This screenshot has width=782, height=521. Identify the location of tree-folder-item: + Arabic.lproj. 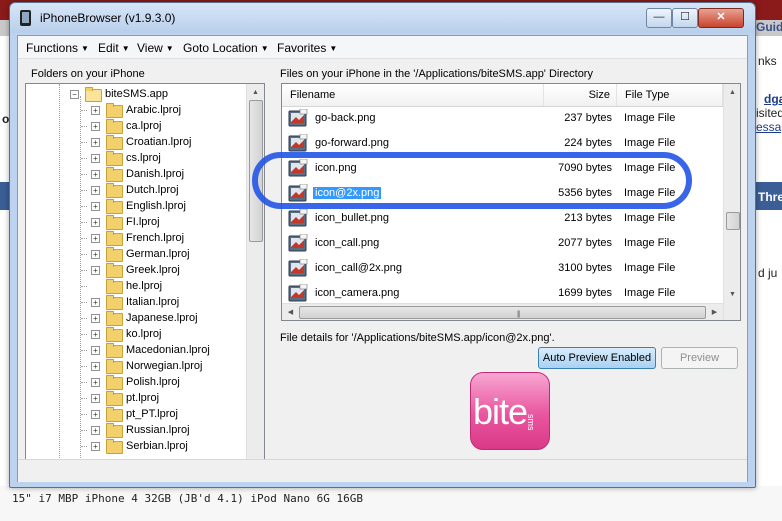
(135, 110).